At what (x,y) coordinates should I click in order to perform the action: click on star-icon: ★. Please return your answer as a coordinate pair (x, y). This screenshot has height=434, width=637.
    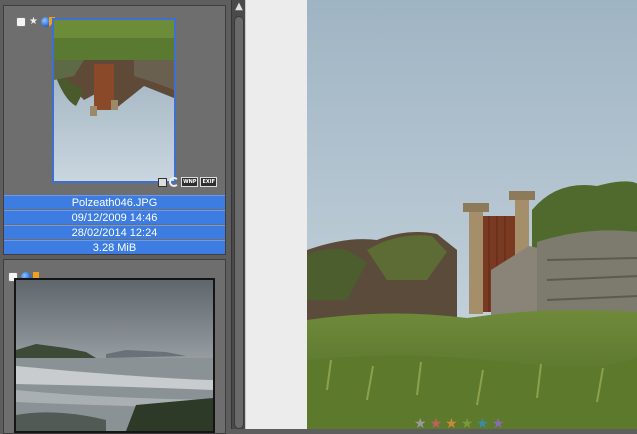
    Looking at the image, I should click on (33, 22).